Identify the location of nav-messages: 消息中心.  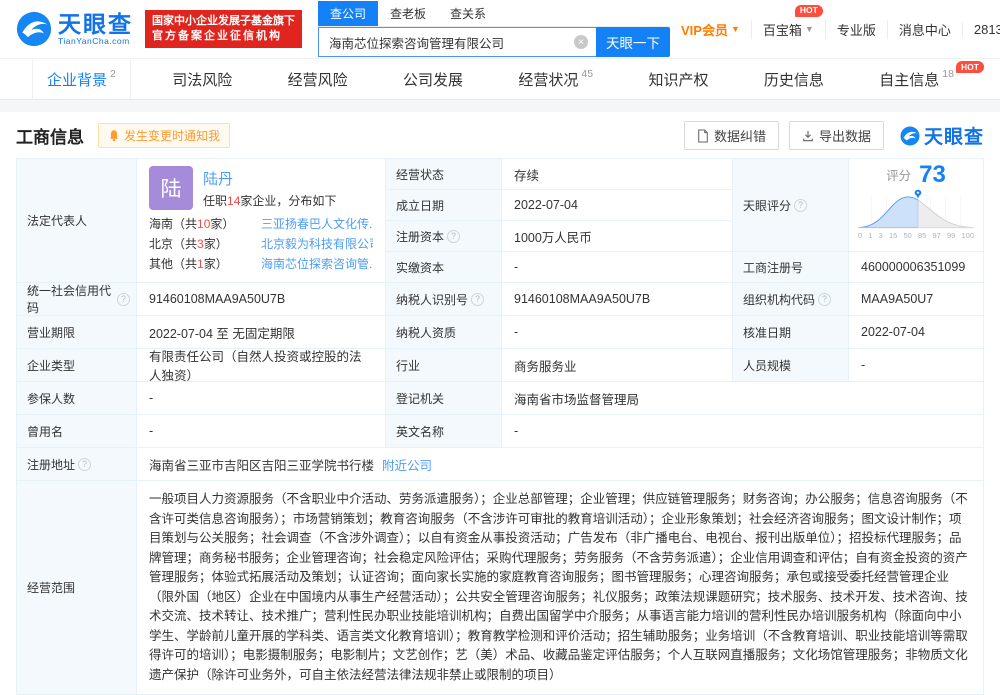
(924, 29).